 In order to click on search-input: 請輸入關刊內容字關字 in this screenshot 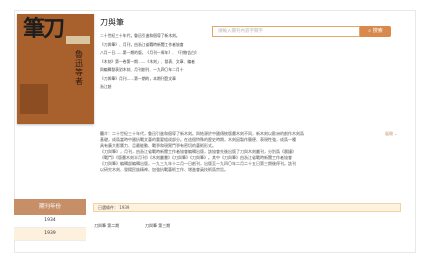, I will do `click(286, 31)`.